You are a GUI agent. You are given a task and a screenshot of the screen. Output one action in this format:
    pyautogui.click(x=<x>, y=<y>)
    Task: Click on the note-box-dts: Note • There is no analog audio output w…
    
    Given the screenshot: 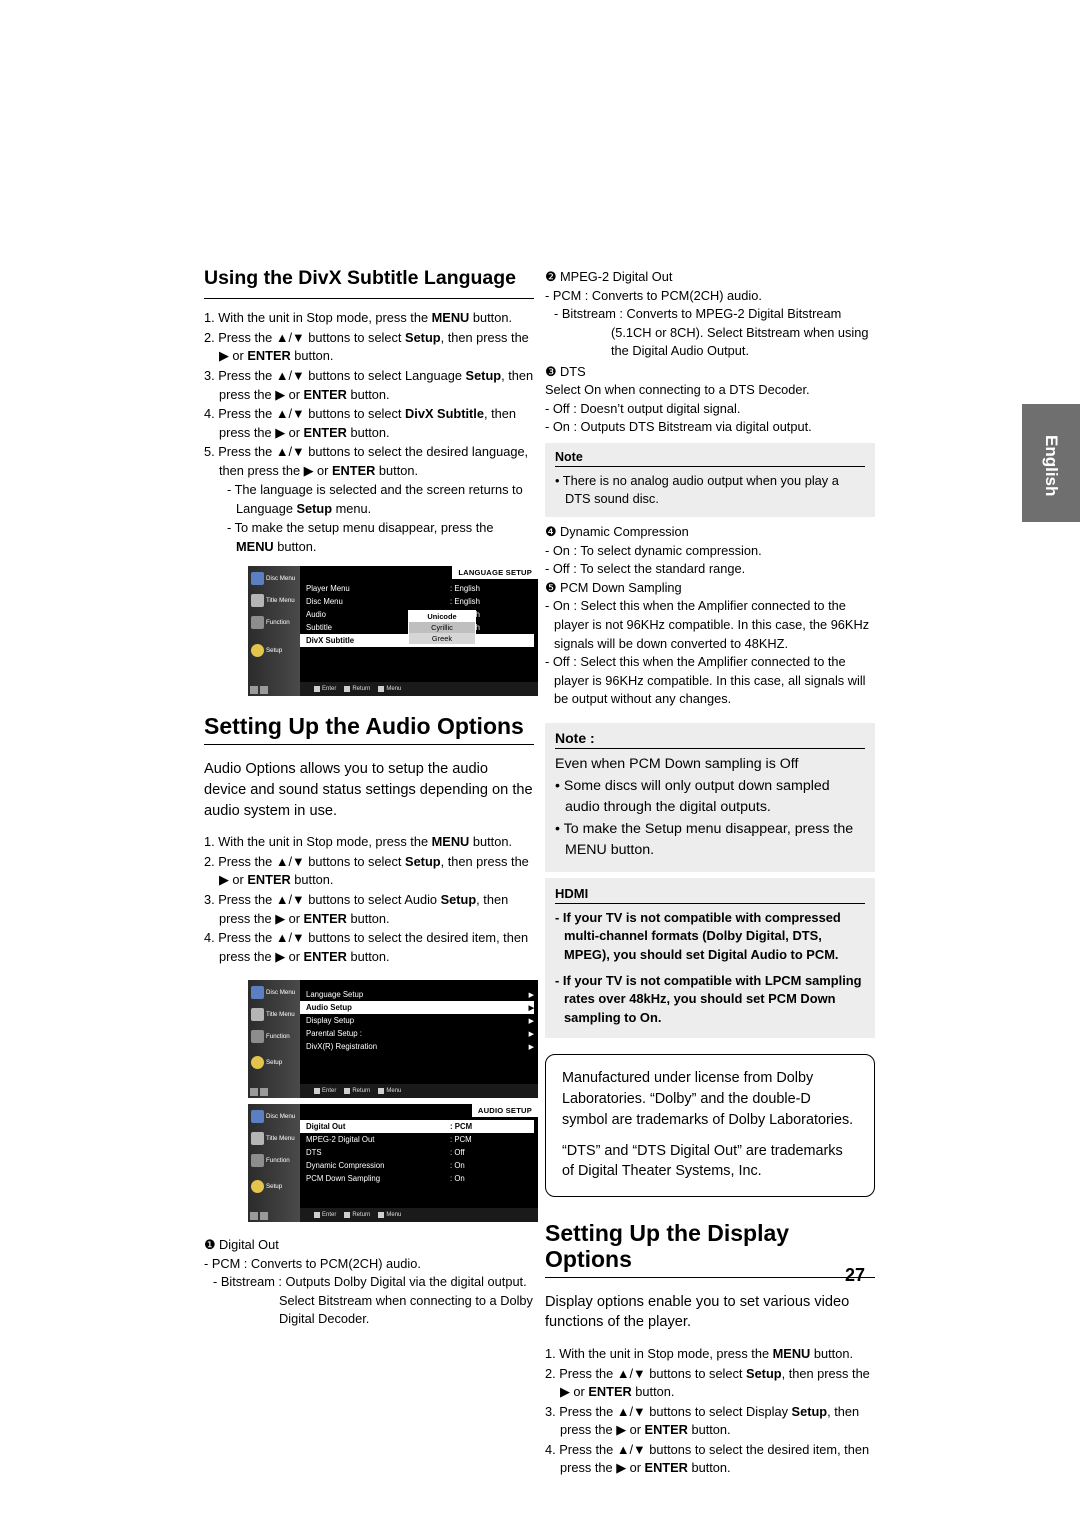 What is the action you would take?
    pyautogui.click(x=710, y=480)
    